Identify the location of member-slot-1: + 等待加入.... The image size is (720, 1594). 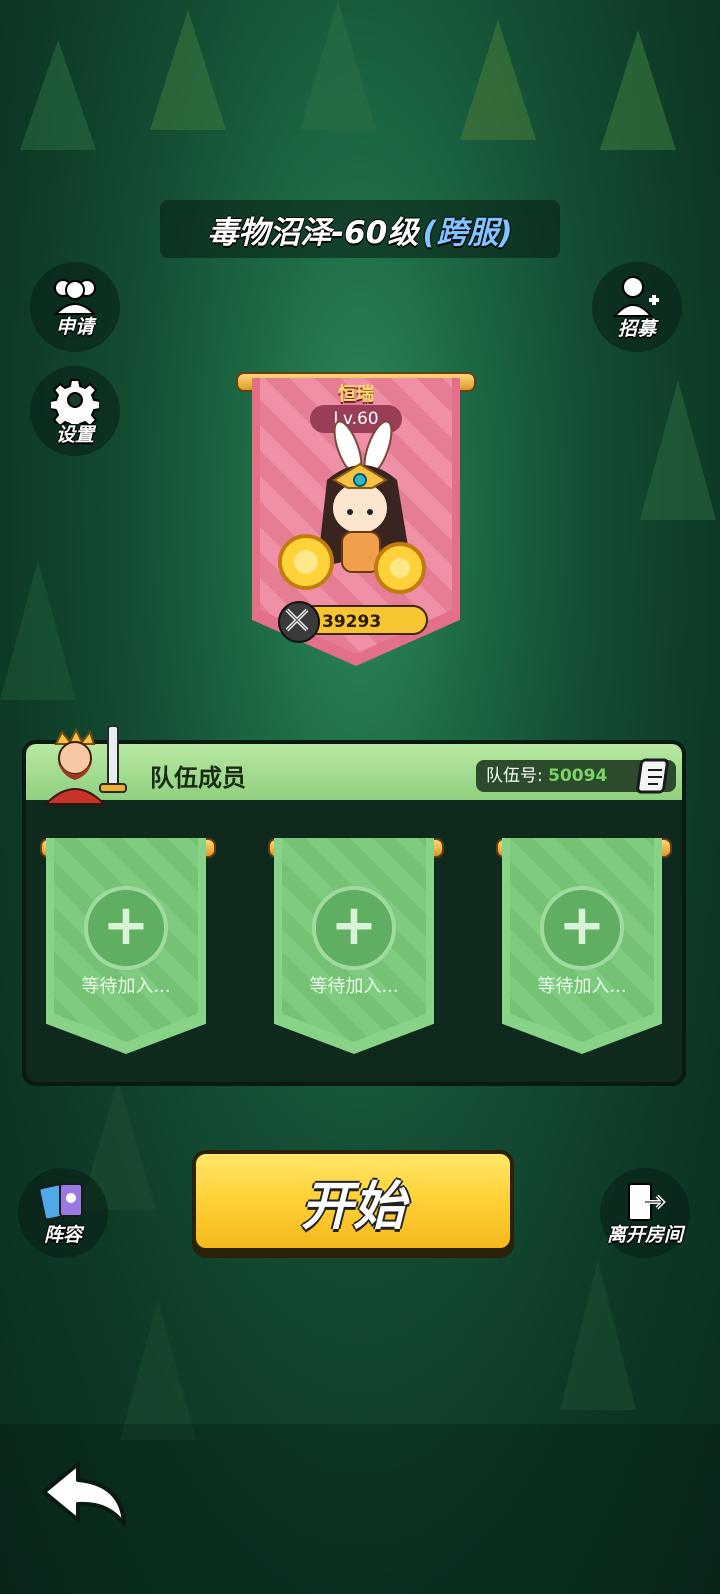
(126, 946).